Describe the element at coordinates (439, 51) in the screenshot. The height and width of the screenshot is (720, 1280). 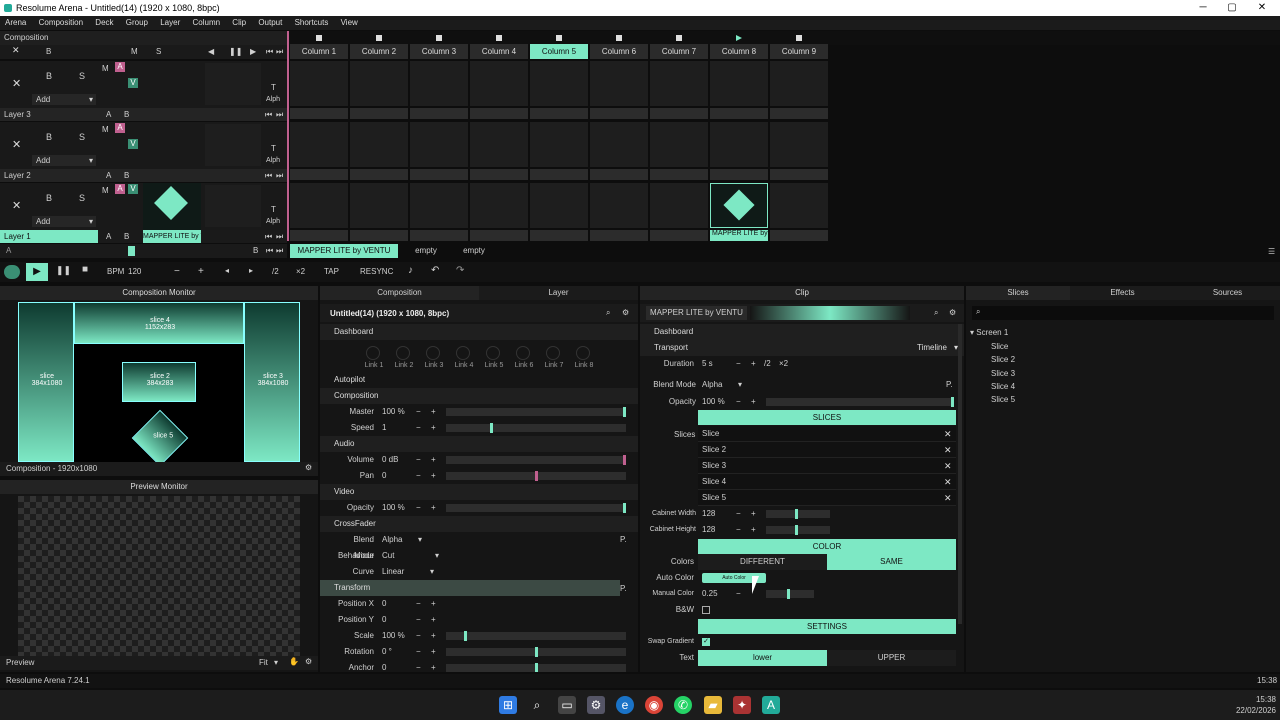
I see `column-header: Column 3` at that location.